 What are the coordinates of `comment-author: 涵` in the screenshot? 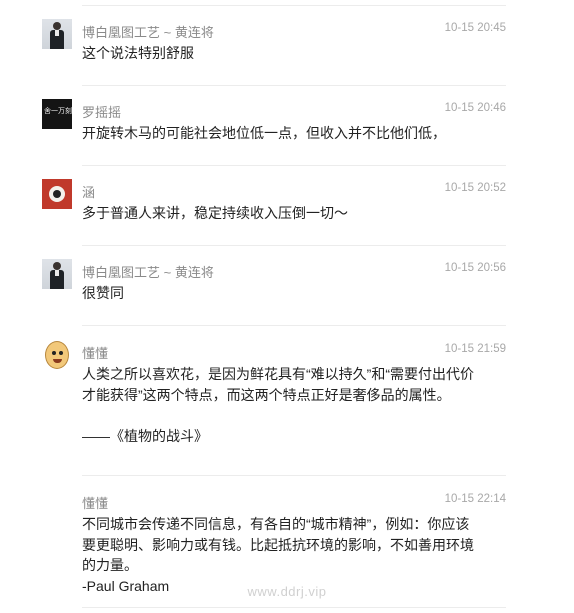 It's located at (88, 191).